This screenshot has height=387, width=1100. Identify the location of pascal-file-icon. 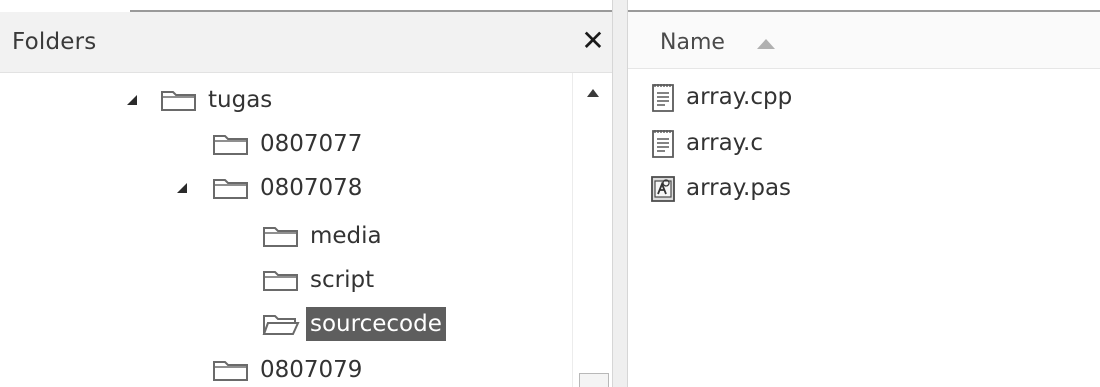
(663, 189).